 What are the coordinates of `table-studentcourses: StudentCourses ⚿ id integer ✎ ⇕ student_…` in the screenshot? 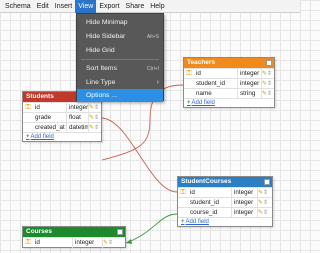 It's located at (225, 201).